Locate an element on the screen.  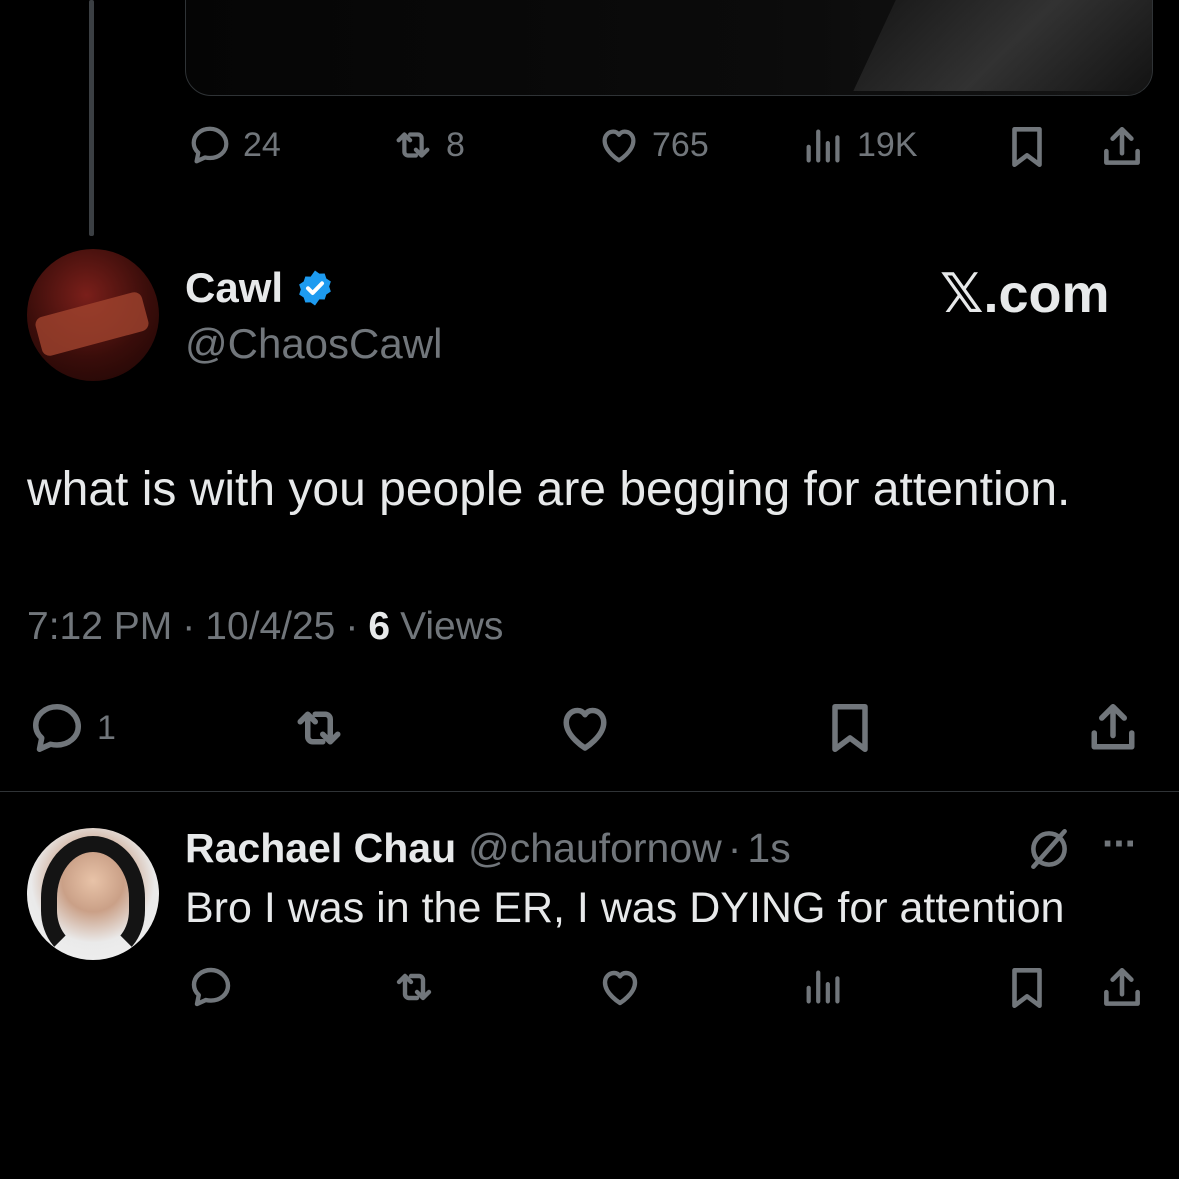
parent-views-button: 19K is located at coordinates (859, 145).